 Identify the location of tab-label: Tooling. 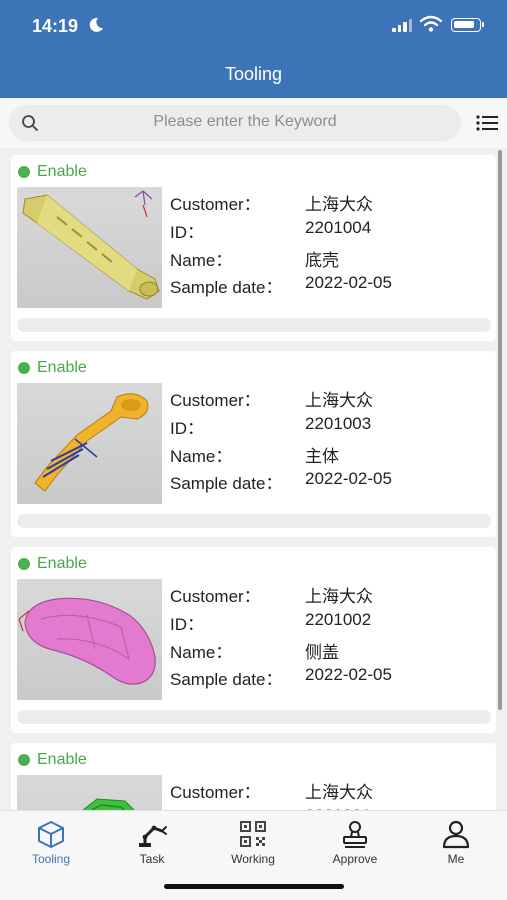
(51, 859).